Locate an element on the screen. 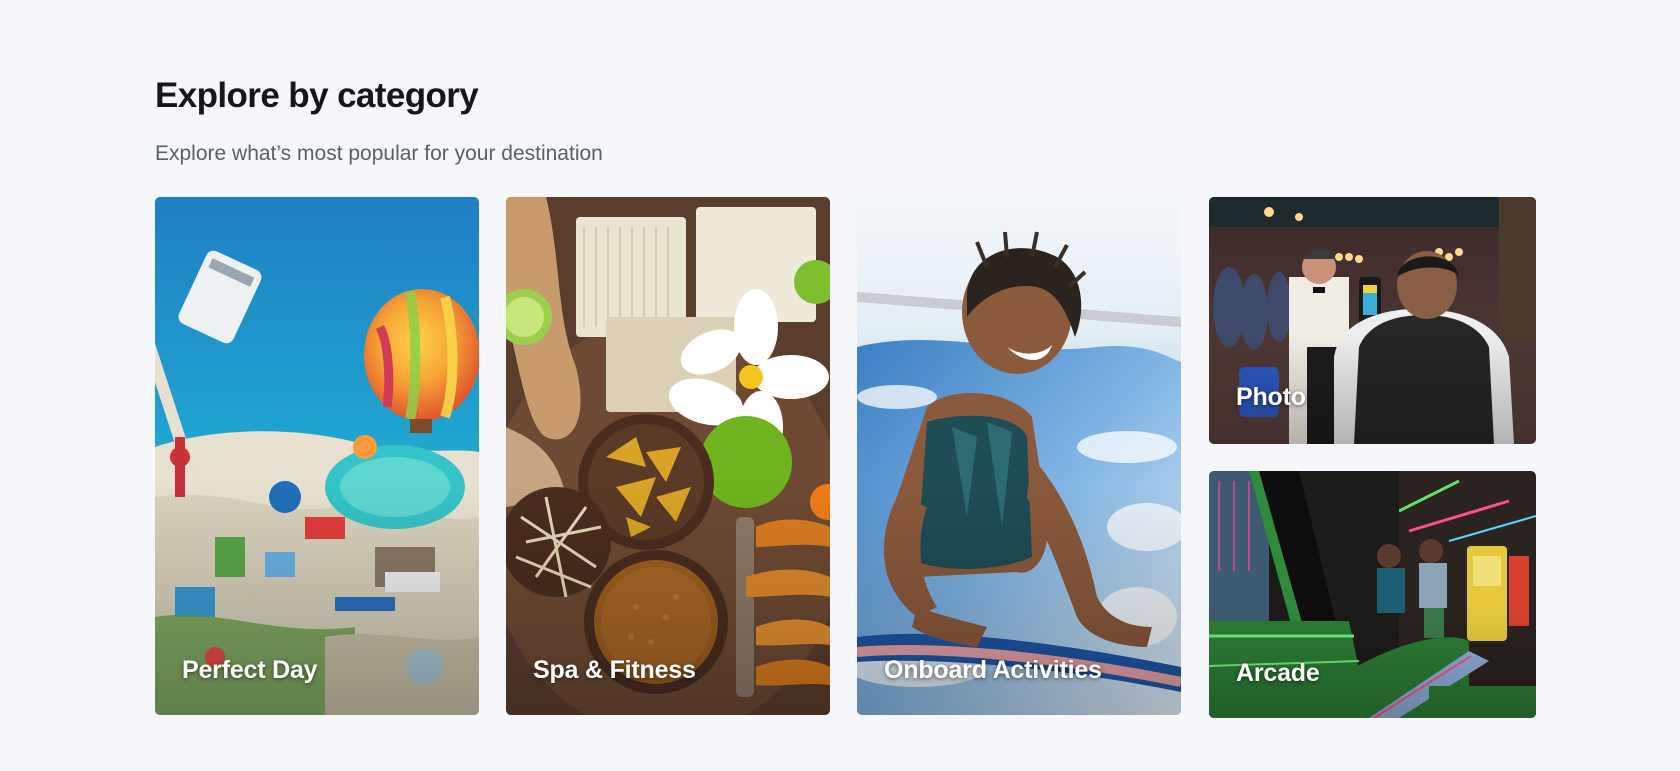 Image resolution: width=1680 pixels, height=771 pixels. category-label: Perfect Day is located at coordinates (250, 670).